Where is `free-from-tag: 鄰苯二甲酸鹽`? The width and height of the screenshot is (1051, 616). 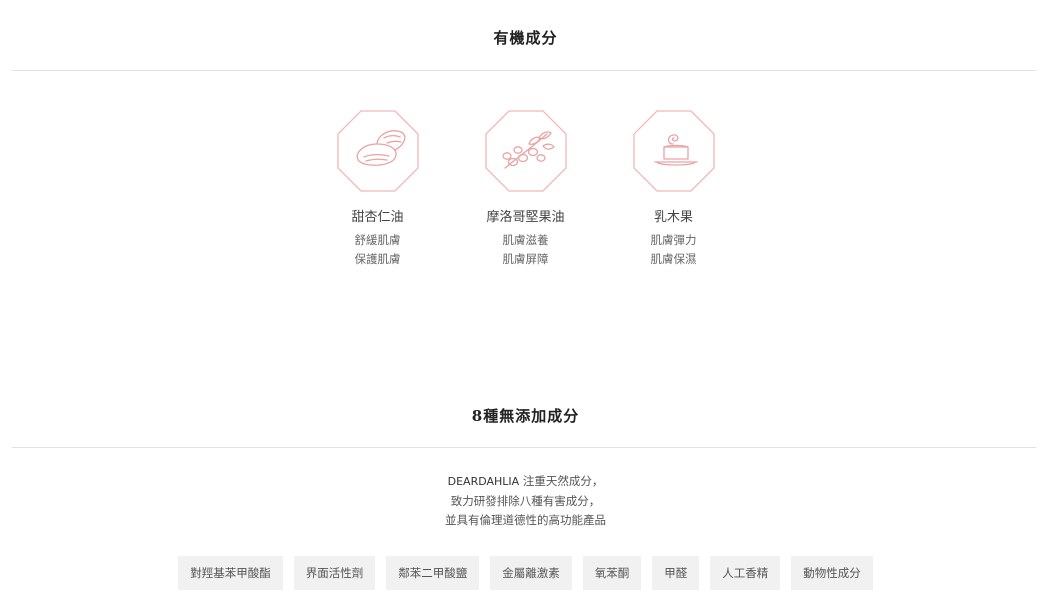 free-from-tag: 鄰苯二甲酸鹽 is located at coordinates (433, 573).